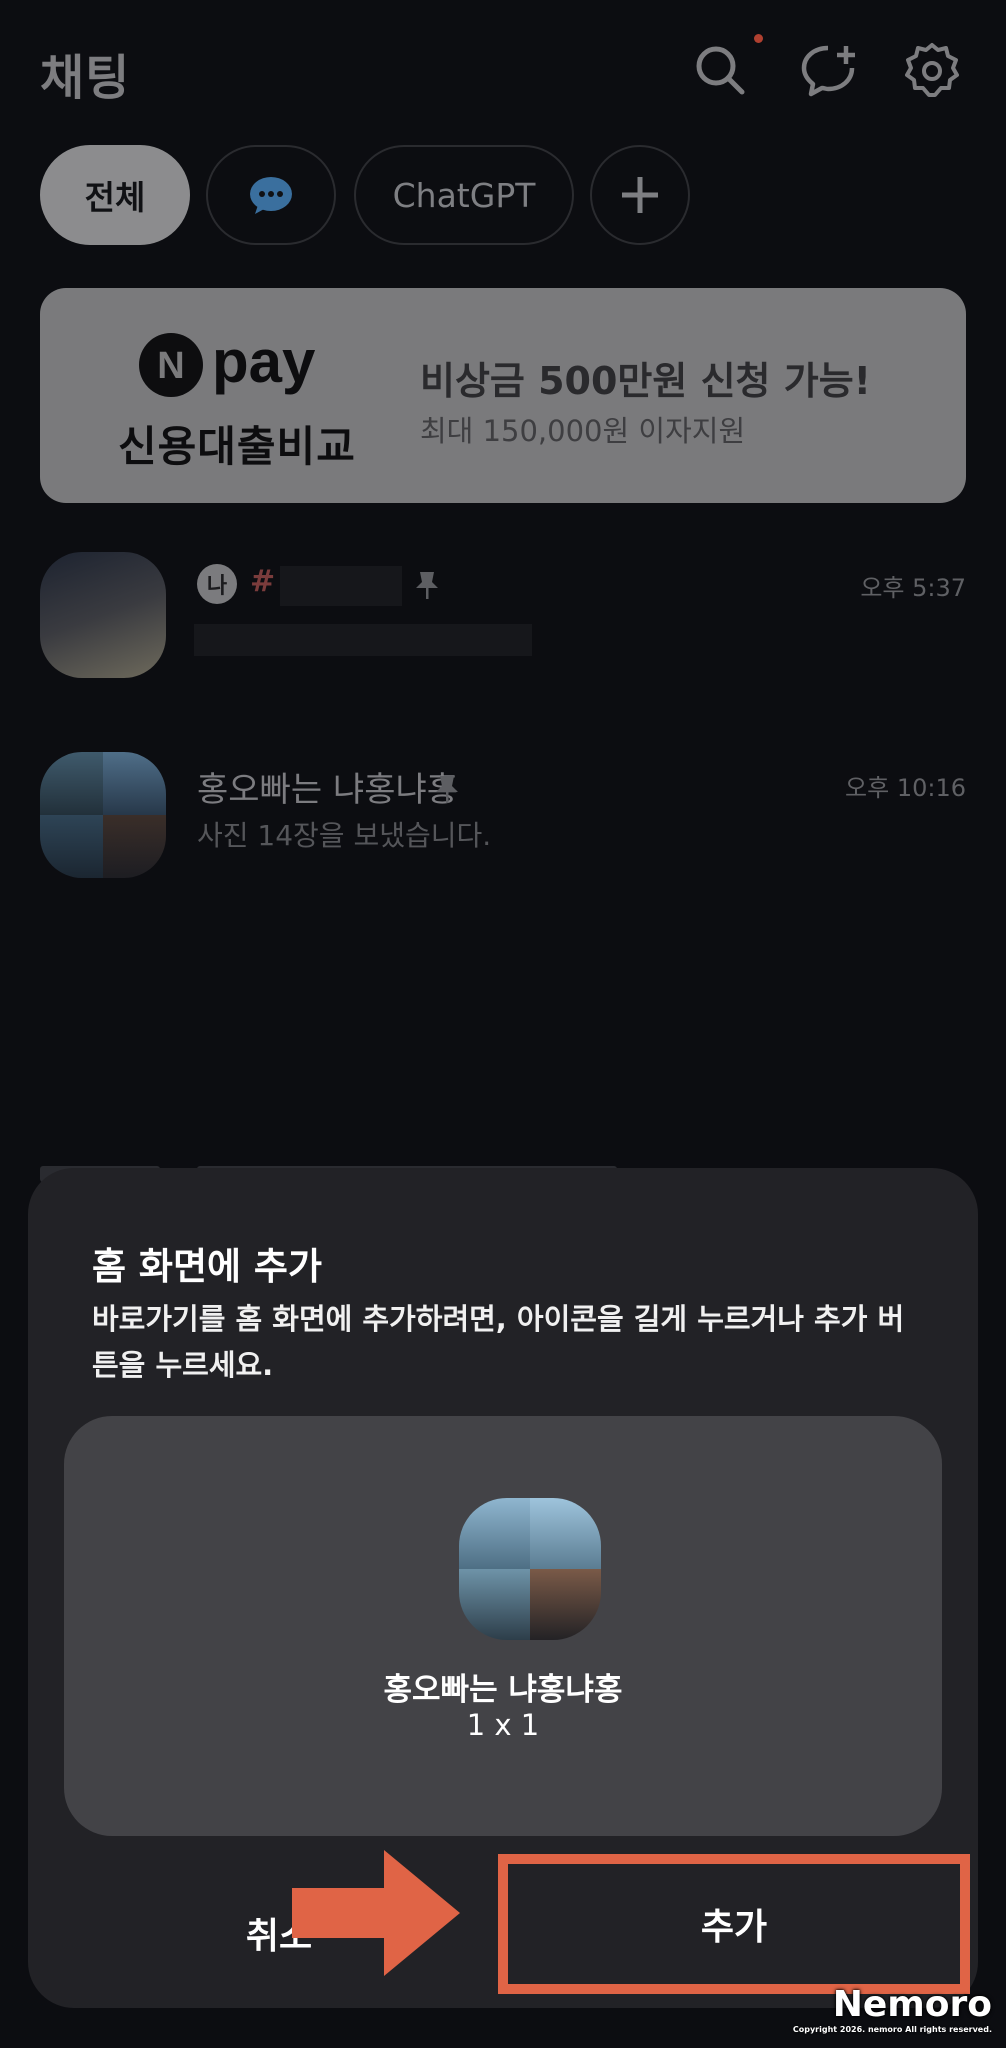  Describe the element at coordinates (217, 584) in the screenshot. I see `me-badge: 나` at that location.